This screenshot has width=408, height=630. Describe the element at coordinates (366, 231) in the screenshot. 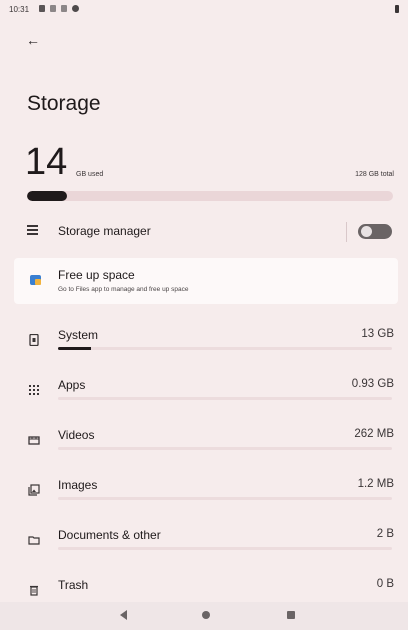

I see `toggle-knob` at that location.